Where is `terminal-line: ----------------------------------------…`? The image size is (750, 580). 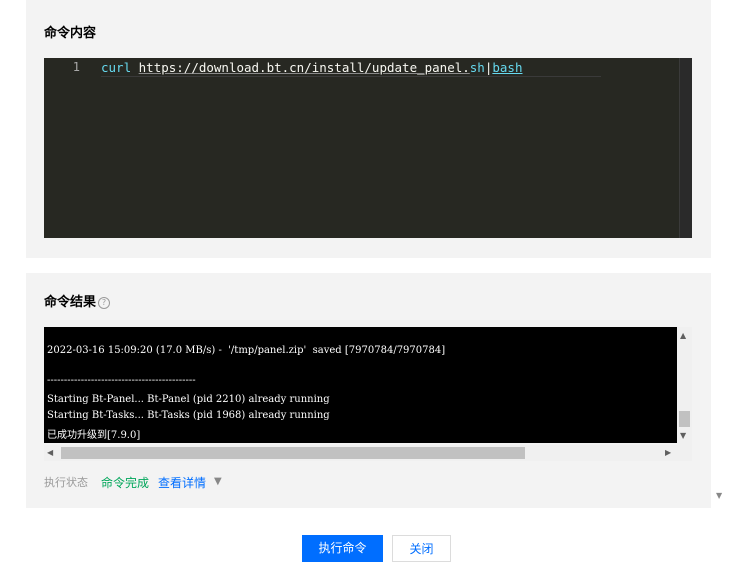
terminal-line: ----------------------------------------… is located at coordinates (121, 380).